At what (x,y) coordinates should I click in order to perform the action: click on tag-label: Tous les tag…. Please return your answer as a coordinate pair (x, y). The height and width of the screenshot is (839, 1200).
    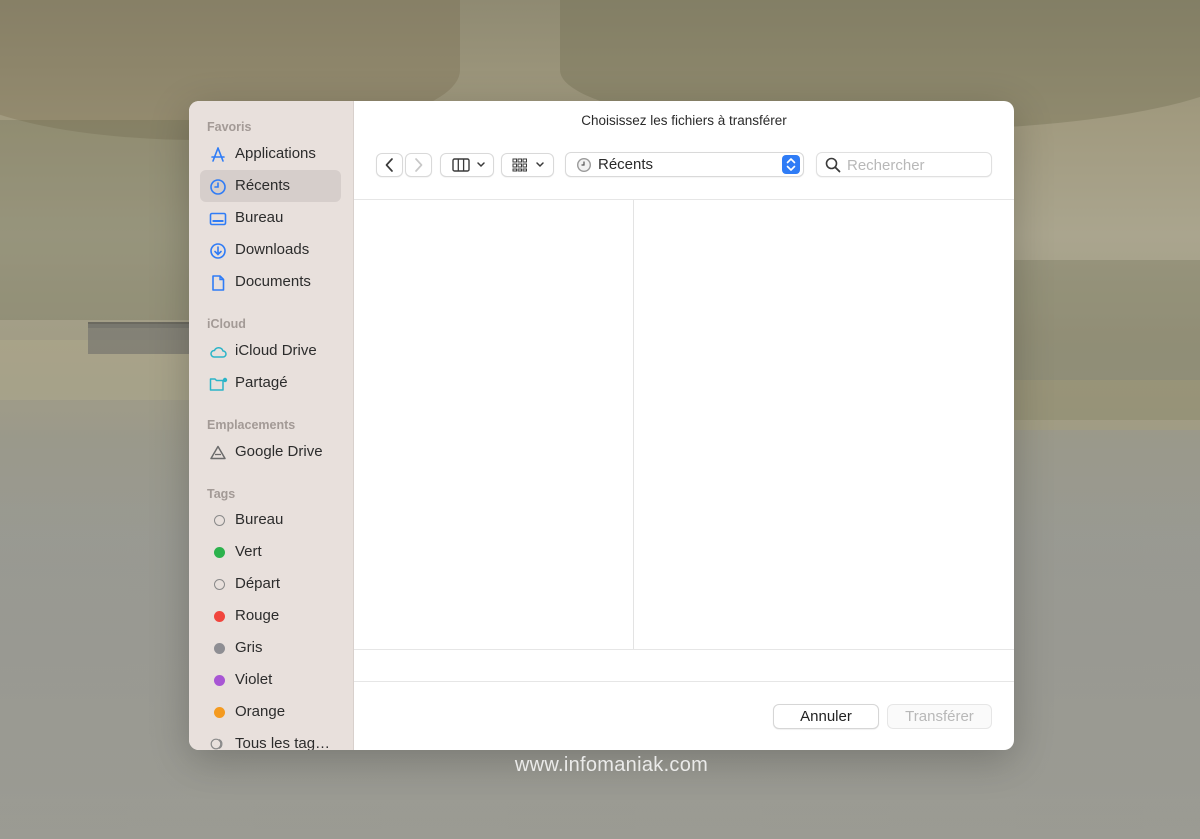
    Looking at the image, I should click on (283, 742).